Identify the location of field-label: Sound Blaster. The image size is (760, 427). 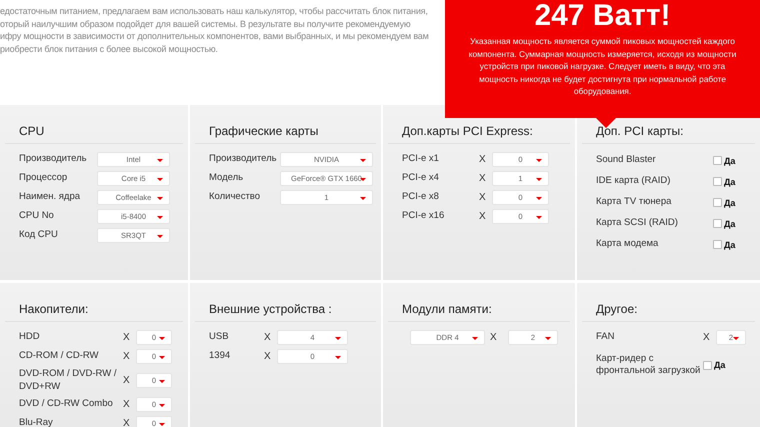
(626, 160).